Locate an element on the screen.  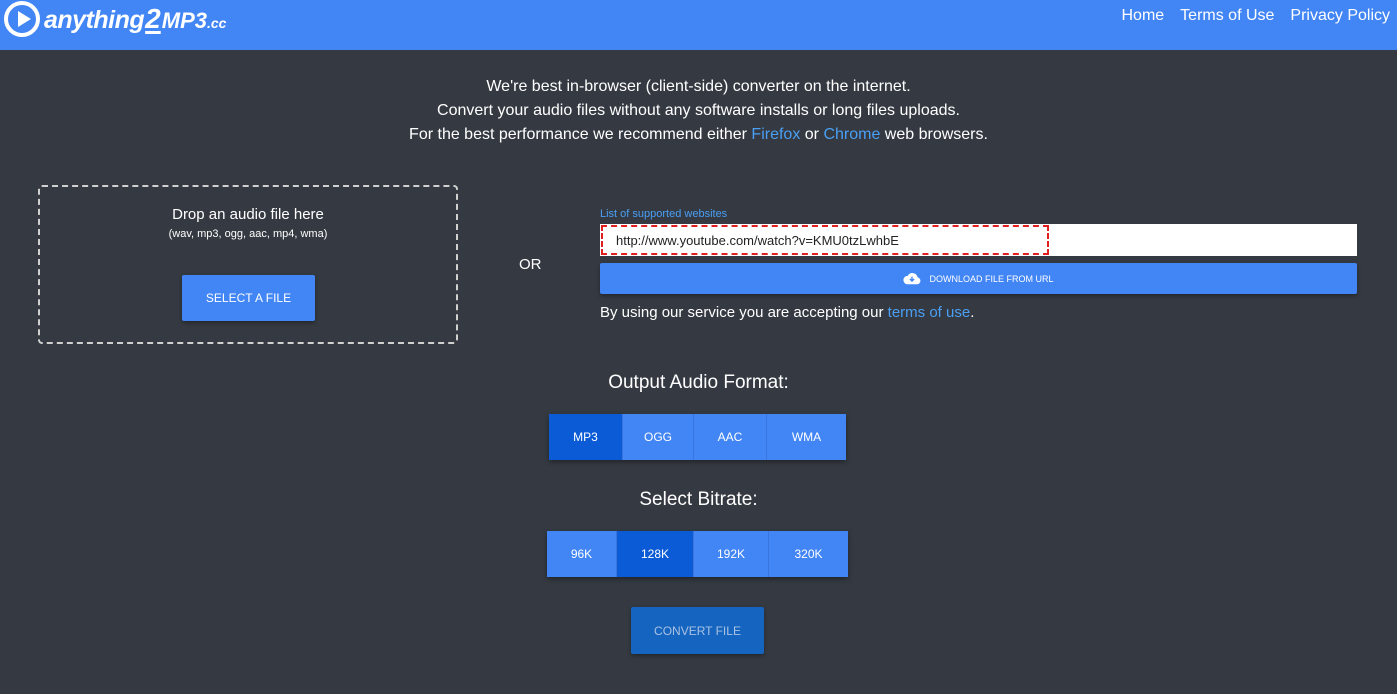
drop-zone-title: Drop an audio file here is located at coordinates (248, 214).